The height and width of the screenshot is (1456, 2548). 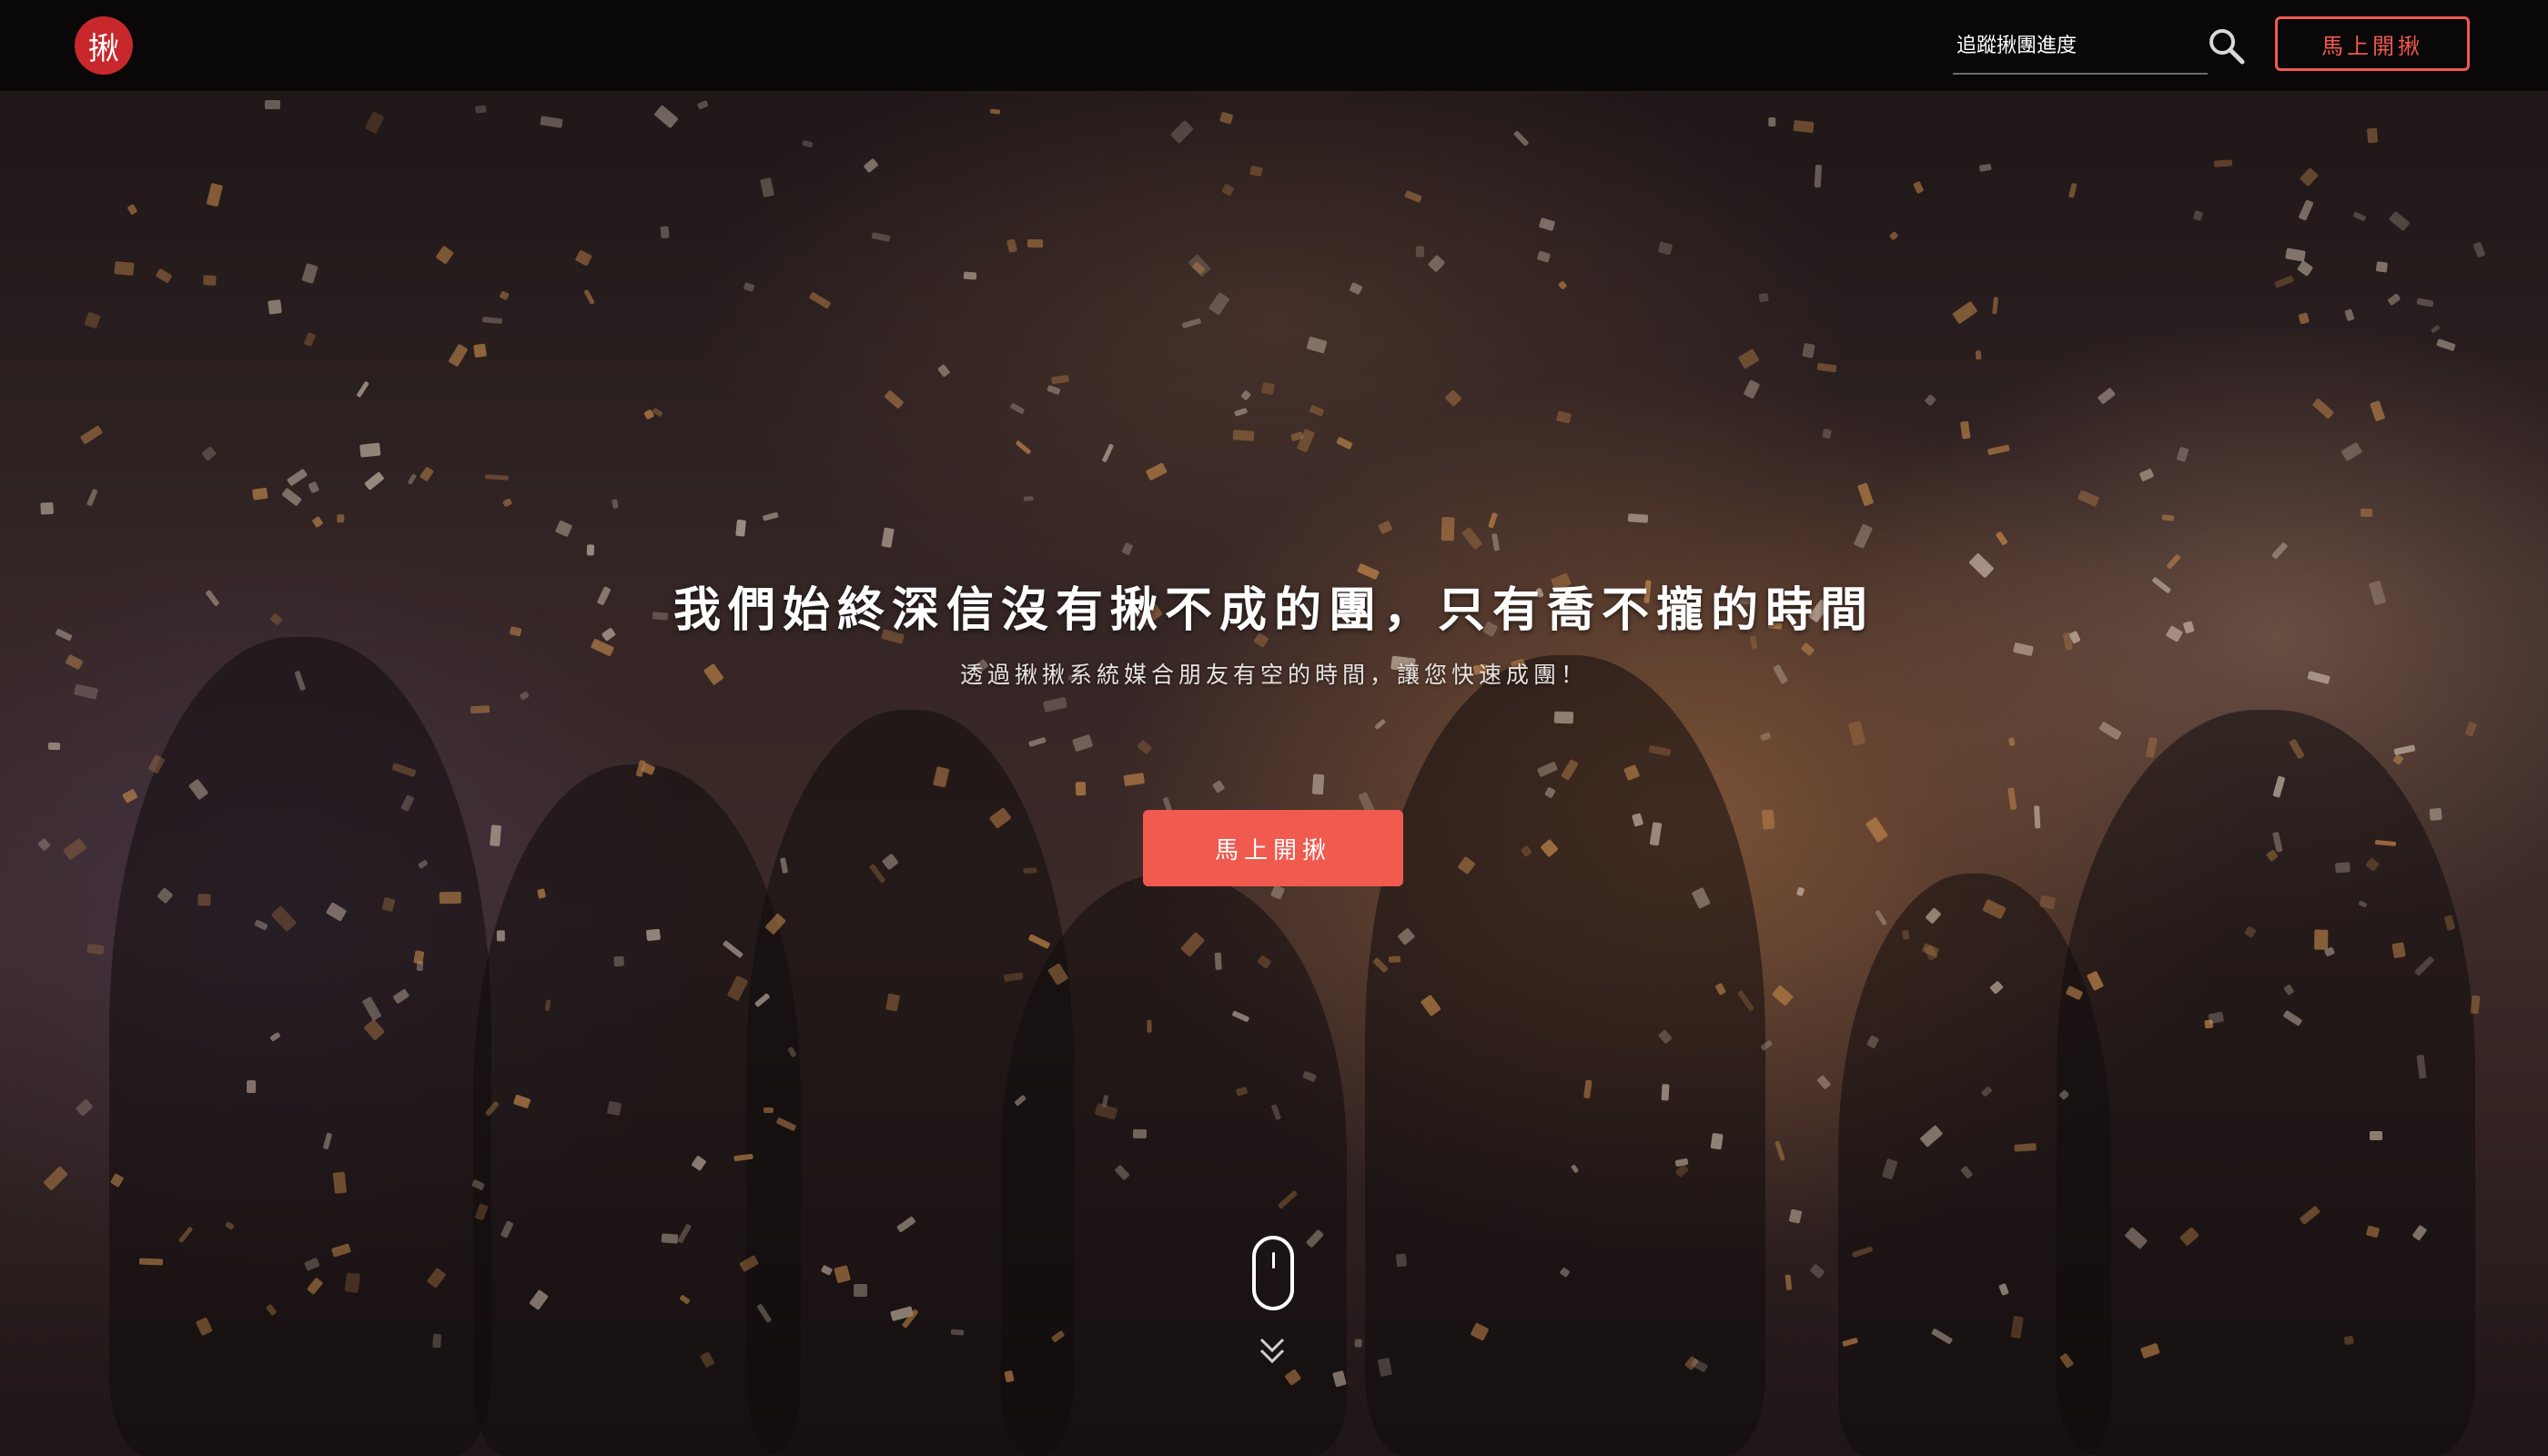 What do you see at coordinates (2373, 43) in the screenshot?
I see `start-group-button-nav: 馬上開揪` at bounding box center [2373, 43].